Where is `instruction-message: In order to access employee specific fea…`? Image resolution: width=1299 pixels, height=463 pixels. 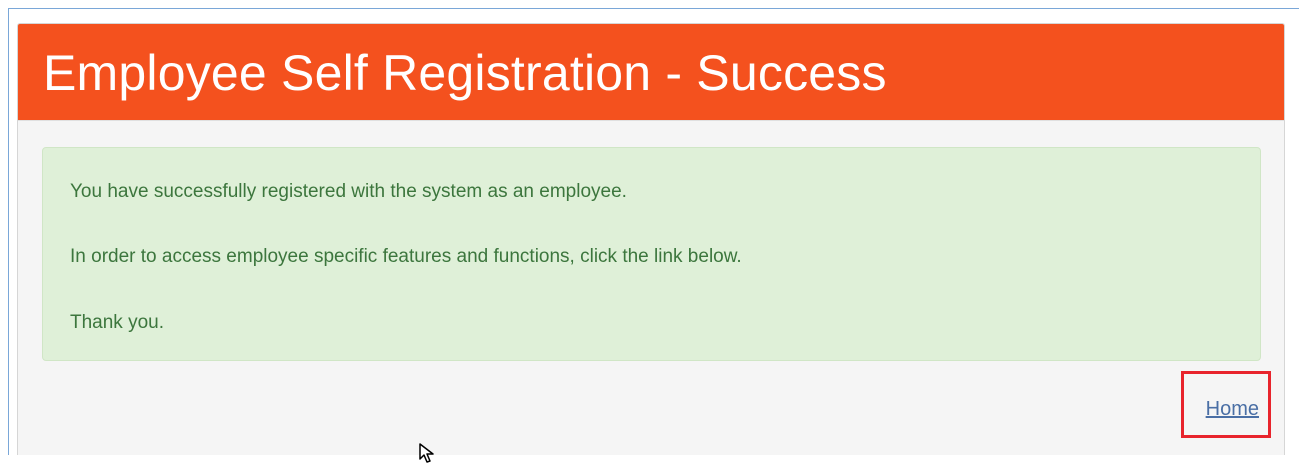
instruction-message: In order to access employee specific fea… is located at coordinates (406, 256).